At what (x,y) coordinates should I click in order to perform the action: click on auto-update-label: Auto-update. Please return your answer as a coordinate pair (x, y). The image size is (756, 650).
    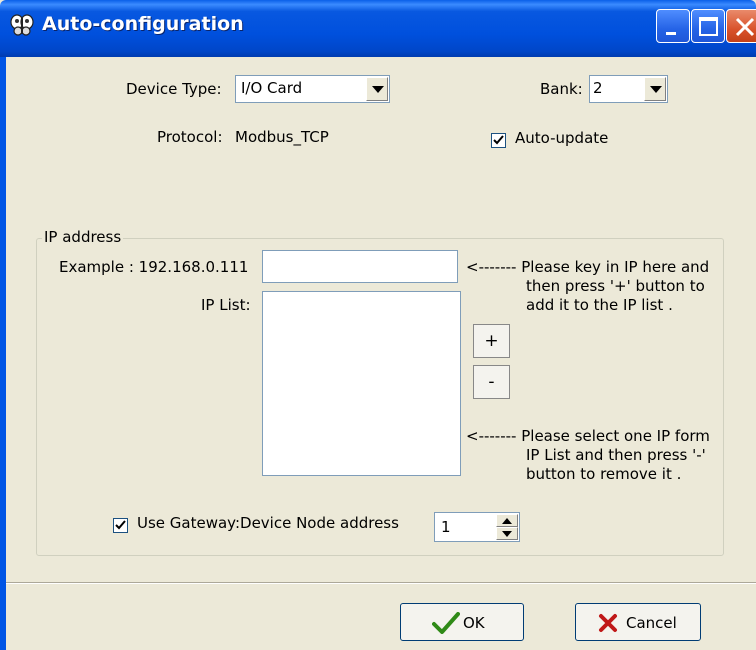
    Looking at the image, I should click on (561, 138).